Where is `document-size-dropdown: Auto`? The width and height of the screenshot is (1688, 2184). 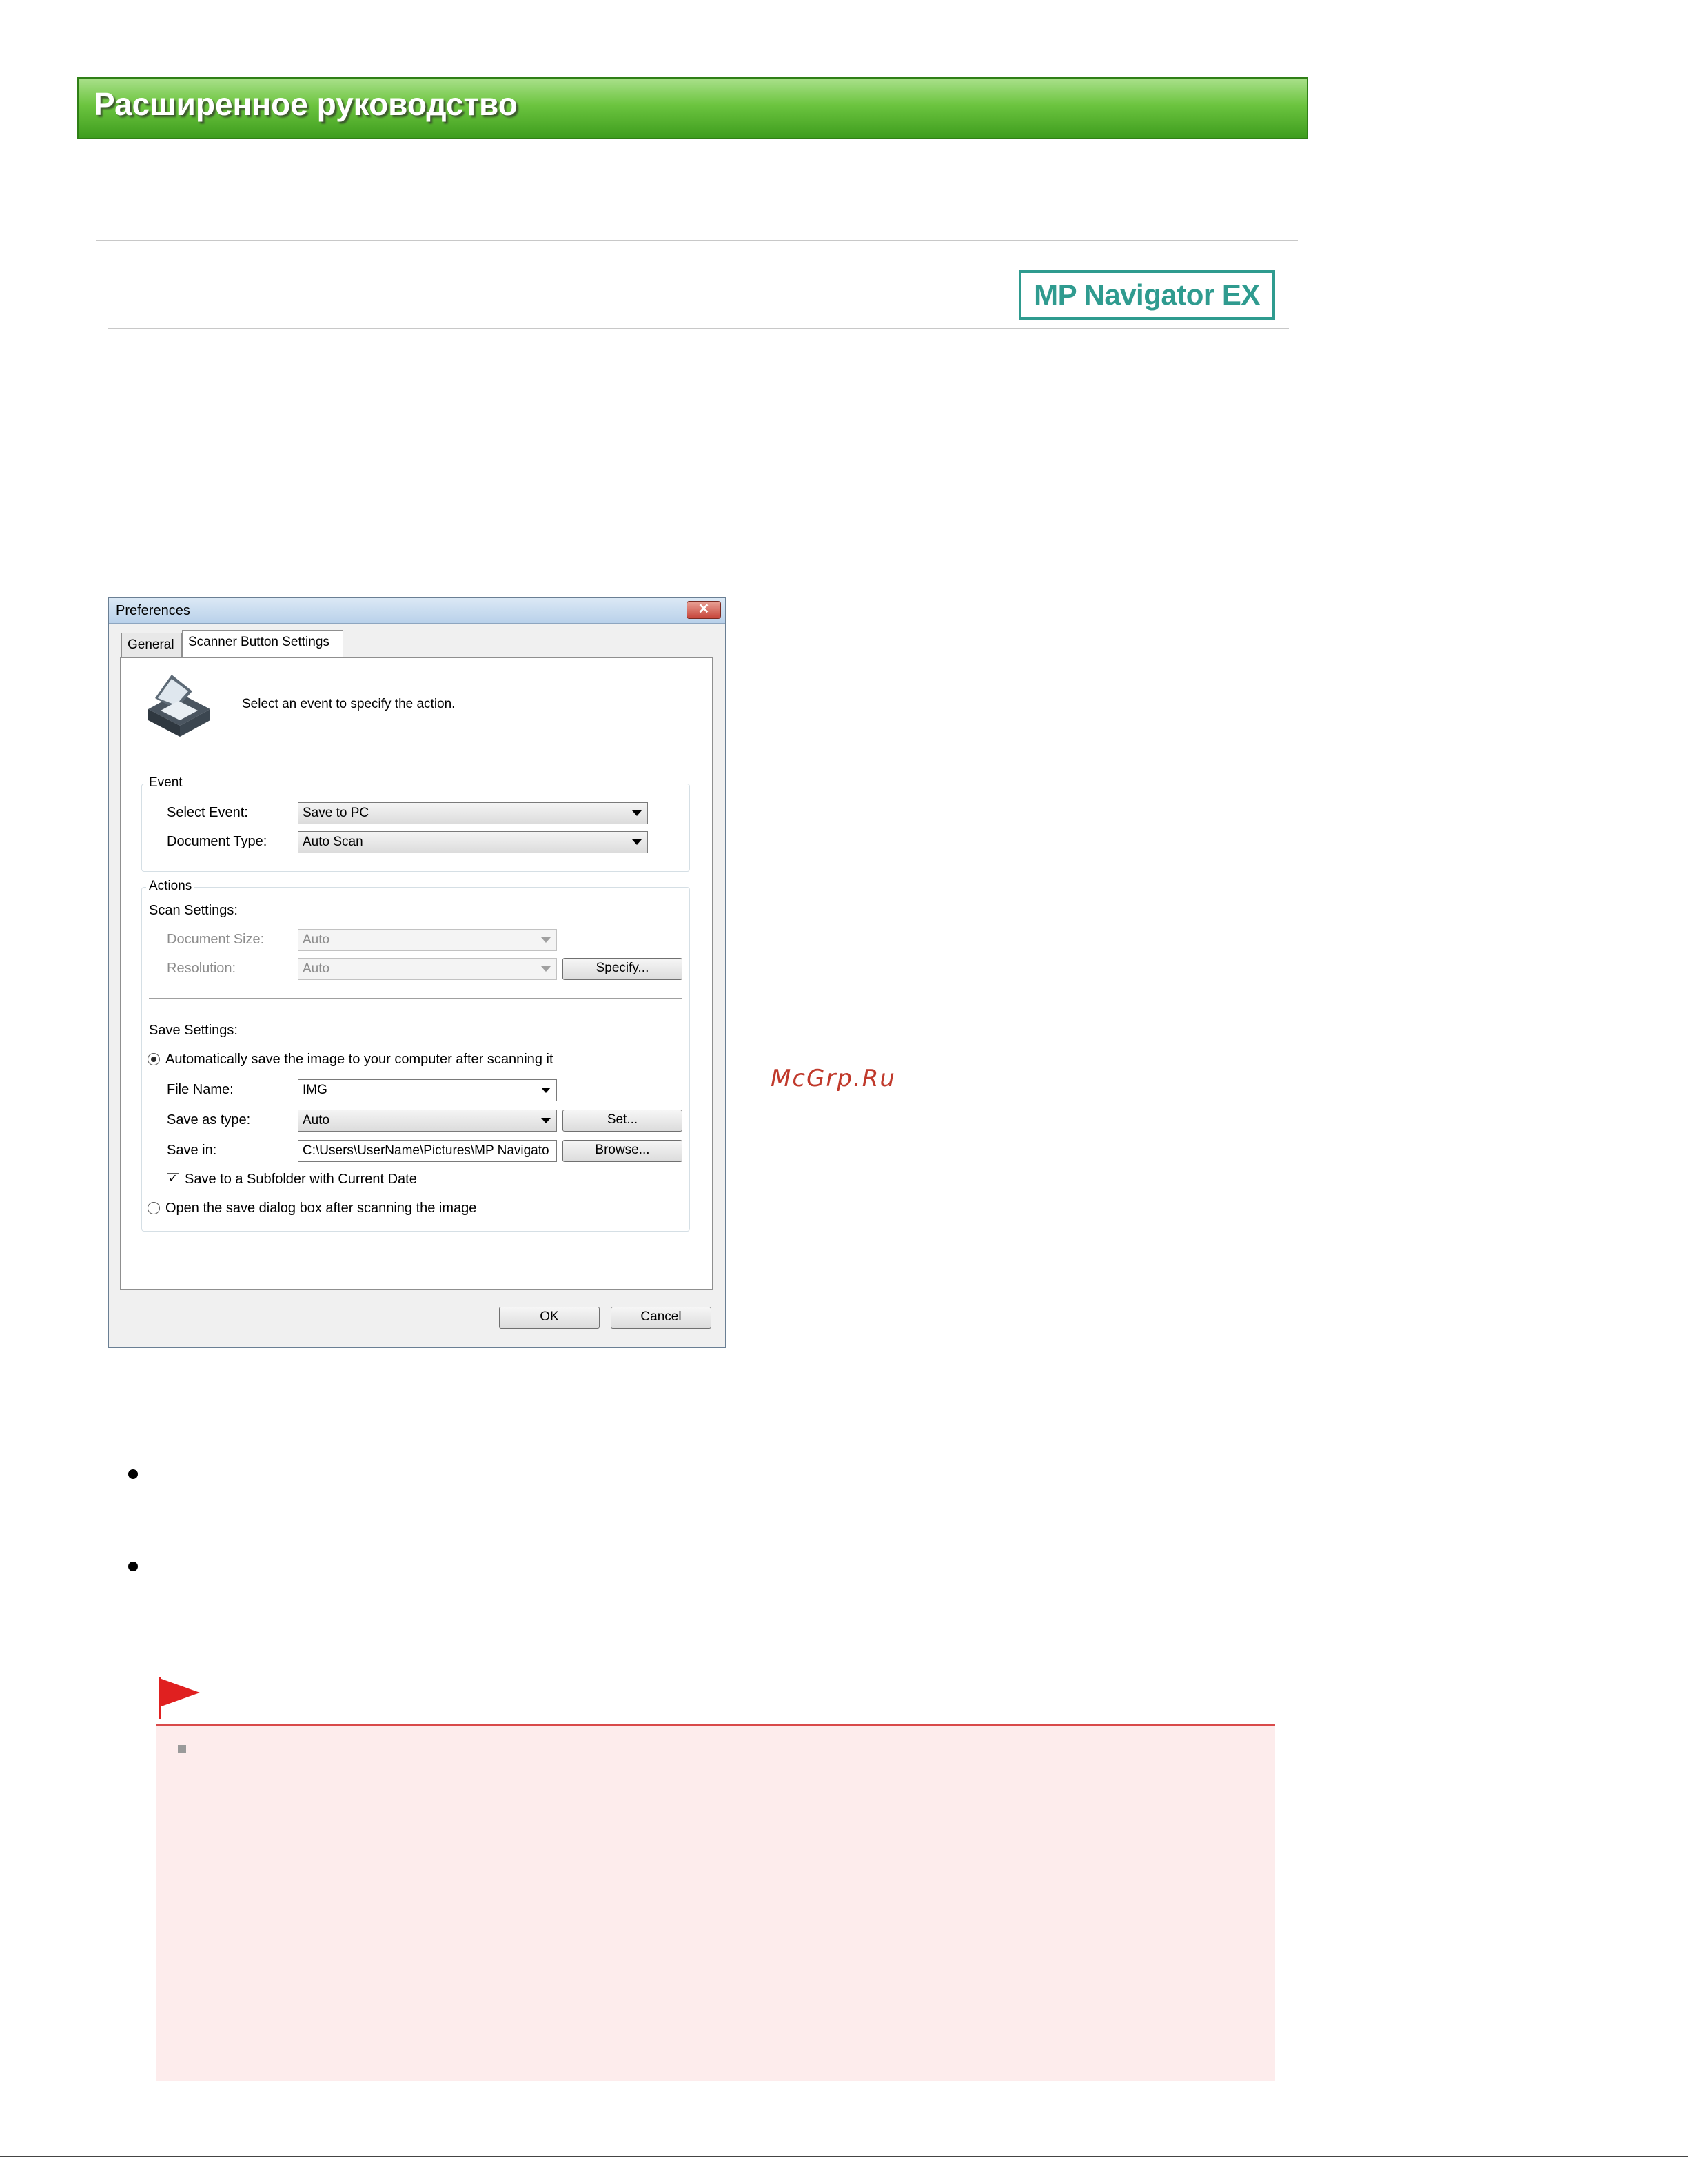
document-size-dropdown: Auto is located at coordinates (427, 940).